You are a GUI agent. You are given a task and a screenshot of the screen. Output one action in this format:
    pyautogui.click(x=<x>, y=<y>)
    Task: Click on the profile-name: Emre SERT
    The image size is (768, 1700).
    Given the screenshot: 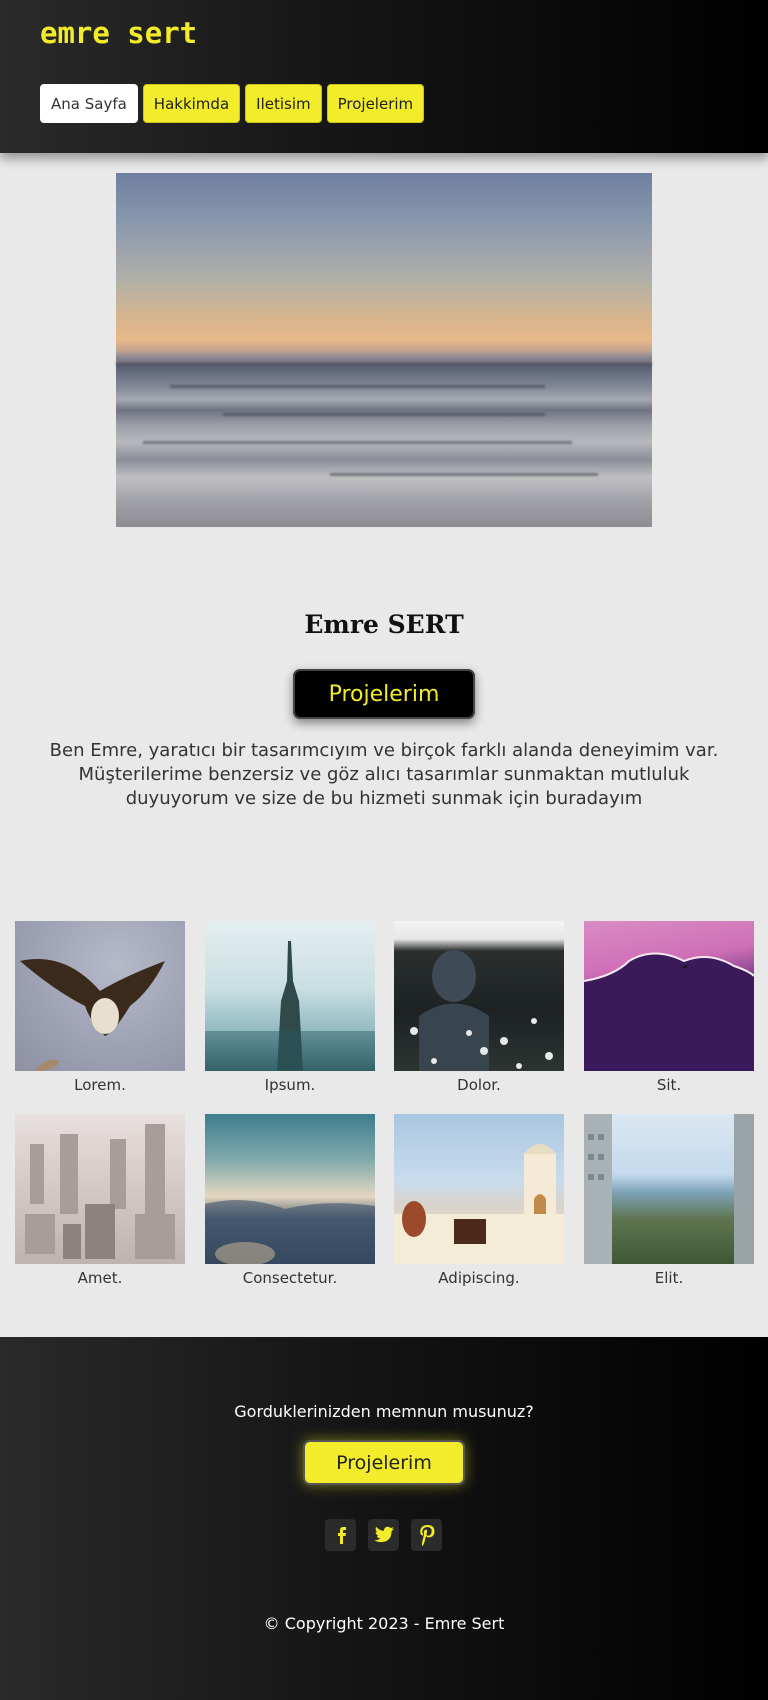 What is the action you would take?
    pyautogui.click(x=384, y=624)
    